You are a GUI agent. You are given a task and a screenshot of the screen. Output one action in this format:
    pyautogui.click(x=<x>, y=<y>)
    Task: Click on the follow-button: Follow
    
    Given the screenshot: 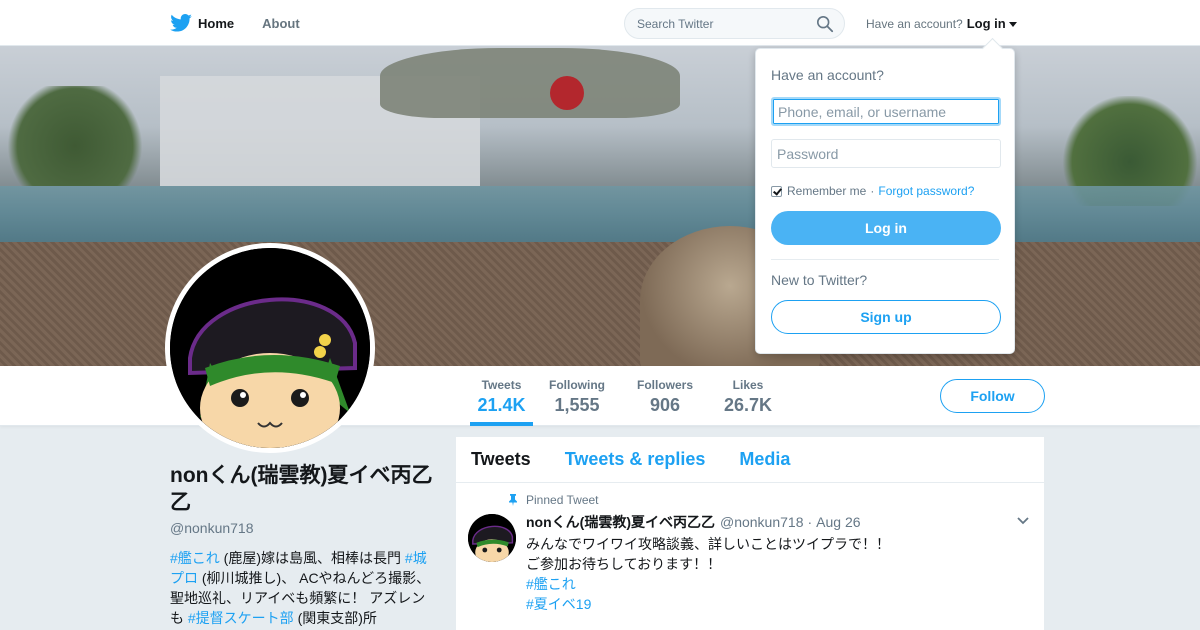 What is the action you would take?
    pyautogui.click(x=992, y=396)
    